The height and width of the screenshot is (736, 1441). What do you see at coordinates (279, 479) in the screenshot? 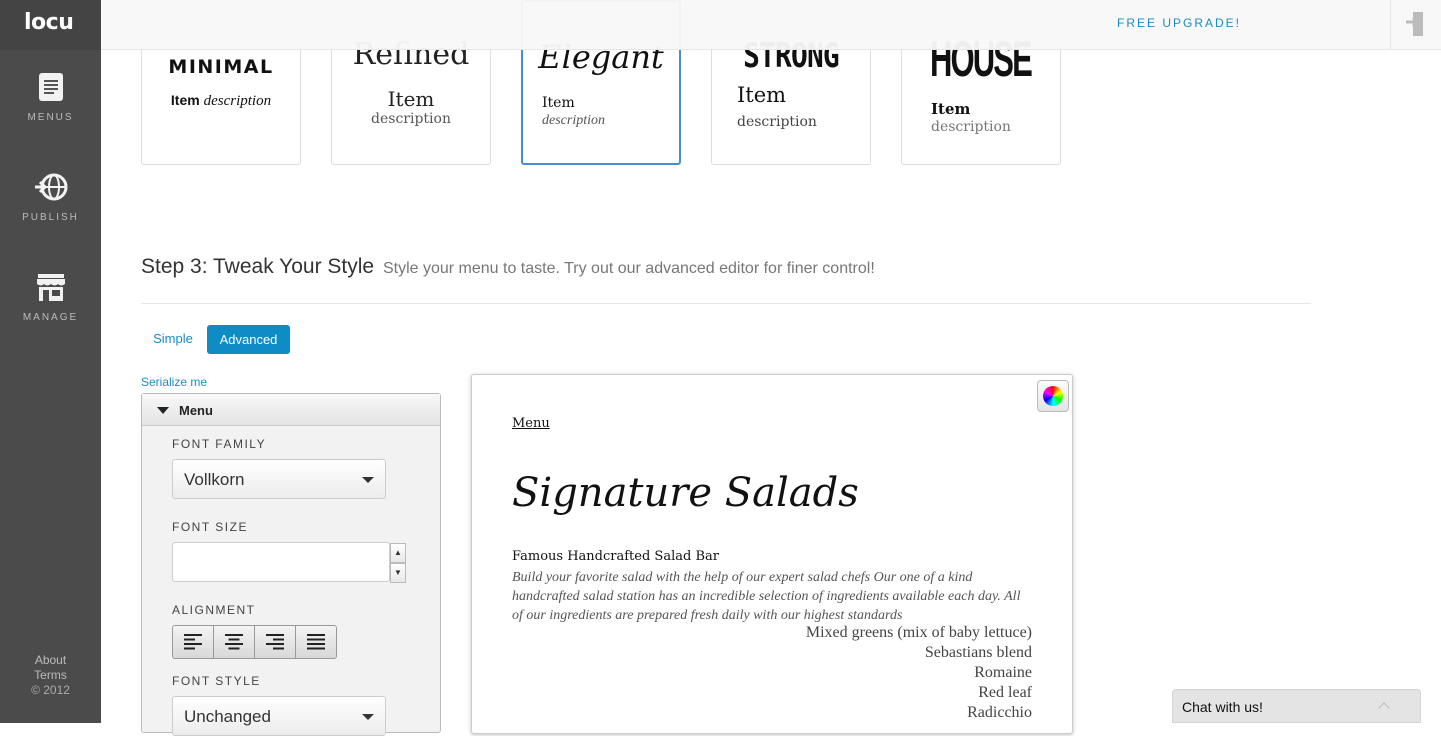
I see `font-family-select: Vollkorn` at bounding box center [279, 479].